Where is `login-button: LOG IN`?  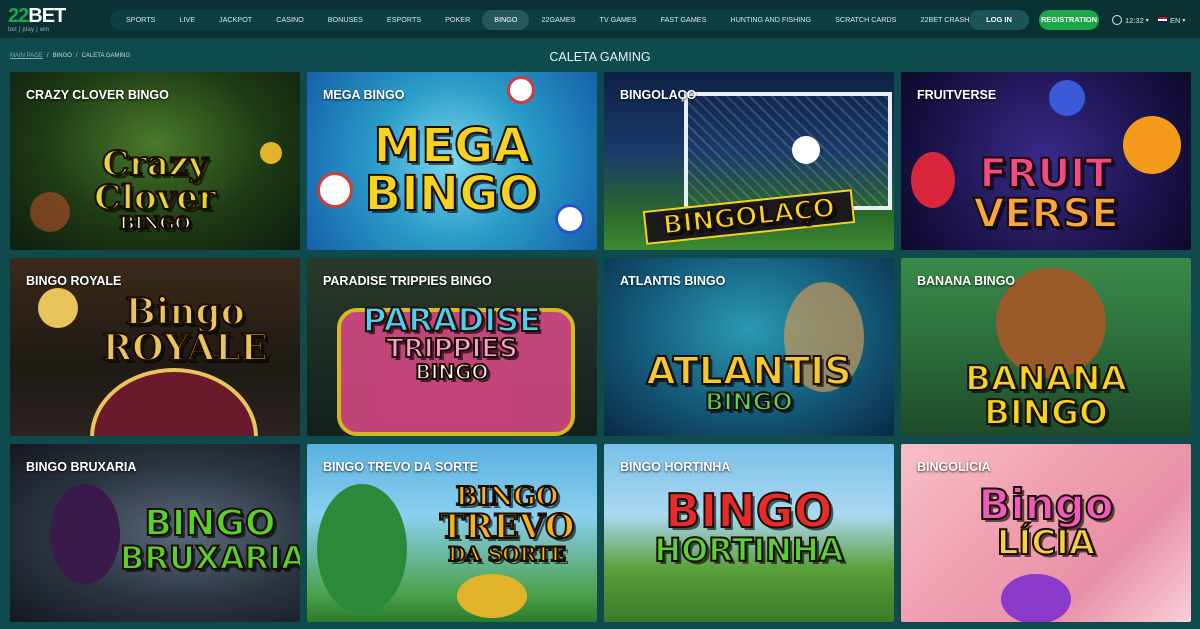 login-button: LOG IN is located at coordinates (999, 20).